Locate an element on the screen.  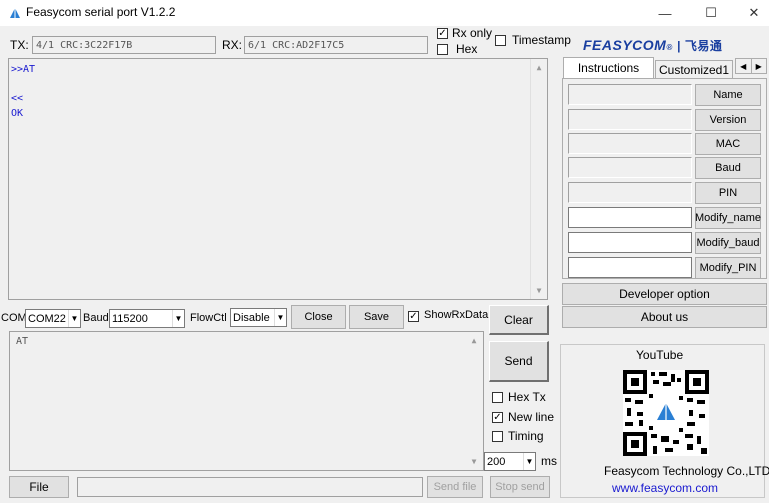
interval-unit: ms is located at coordinates (549, 461).